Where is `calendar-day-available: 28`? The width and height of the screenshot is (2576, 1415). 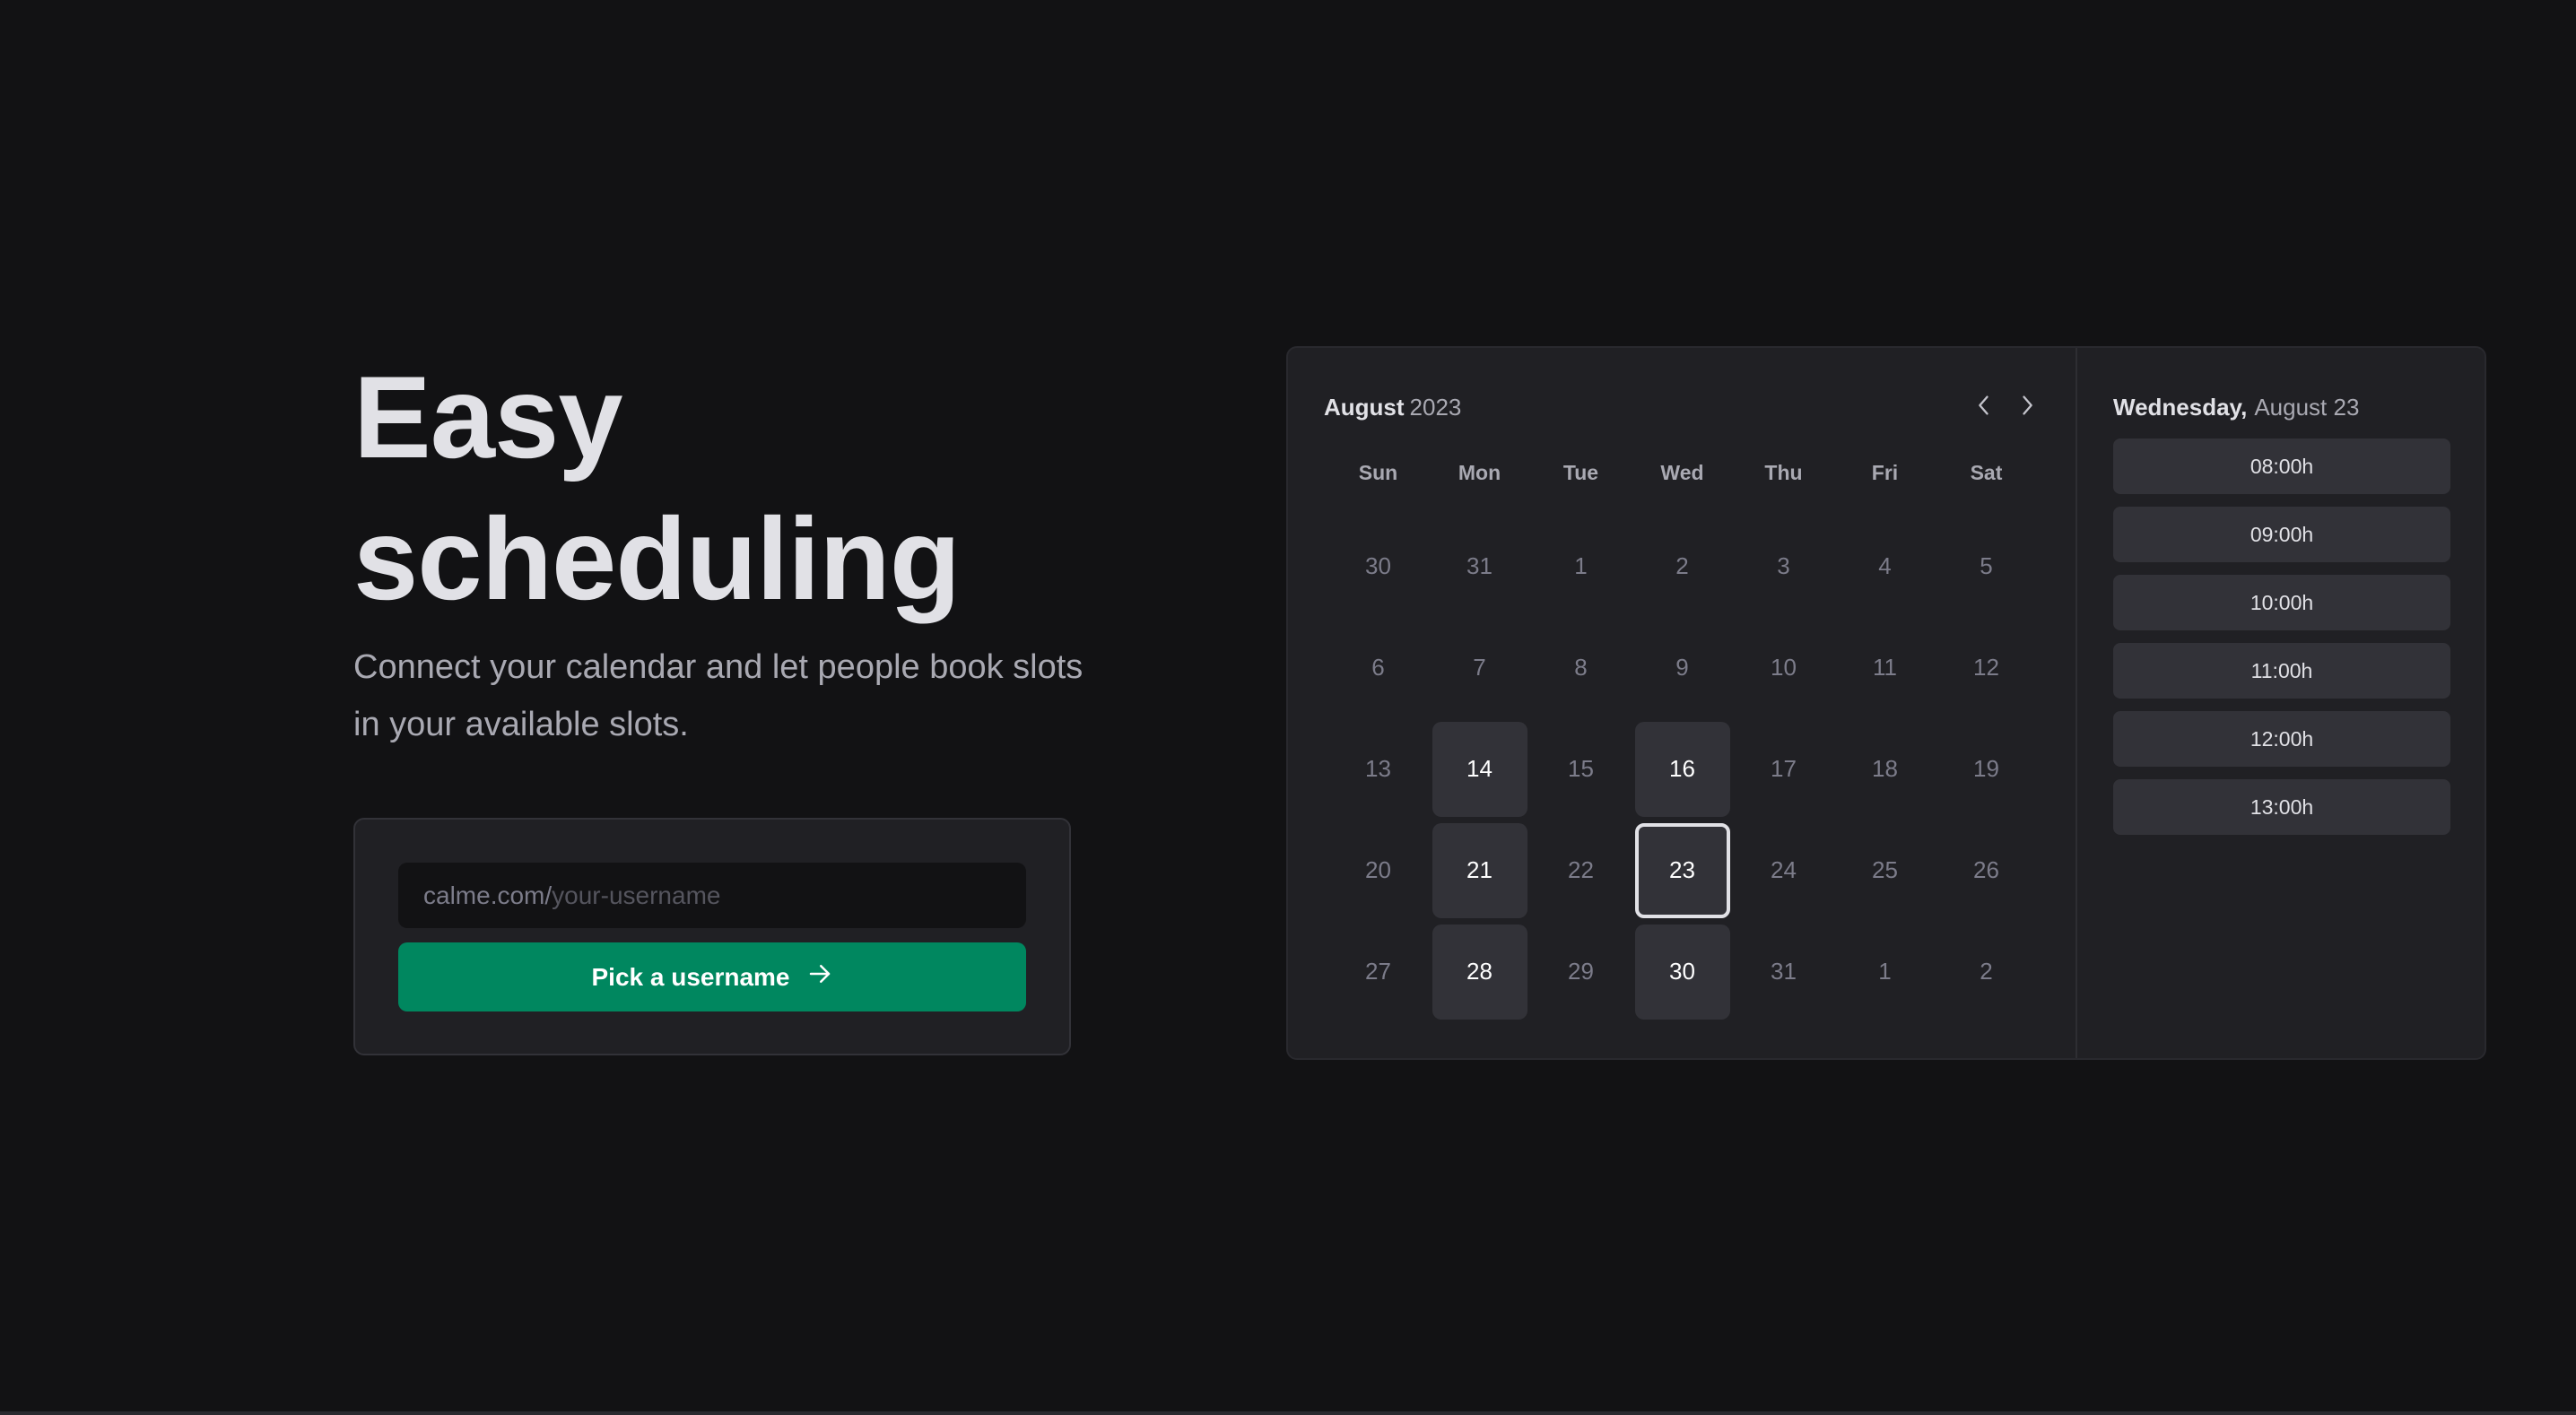
calendar-day-available: 28 is located at coordinates (1479, 972).